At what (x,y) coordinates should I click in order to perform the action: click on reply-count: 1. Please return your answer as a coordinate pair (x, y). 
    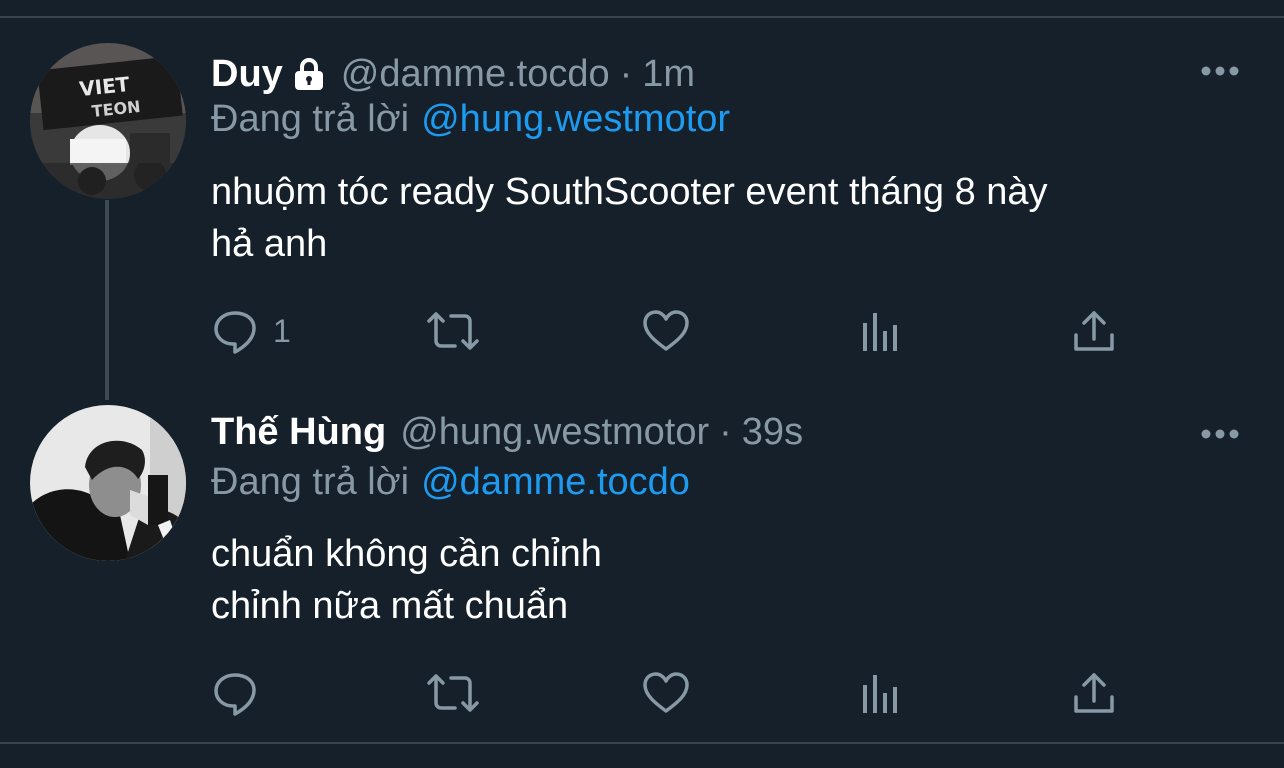
    Looking at the image, I should click on (282, 330).